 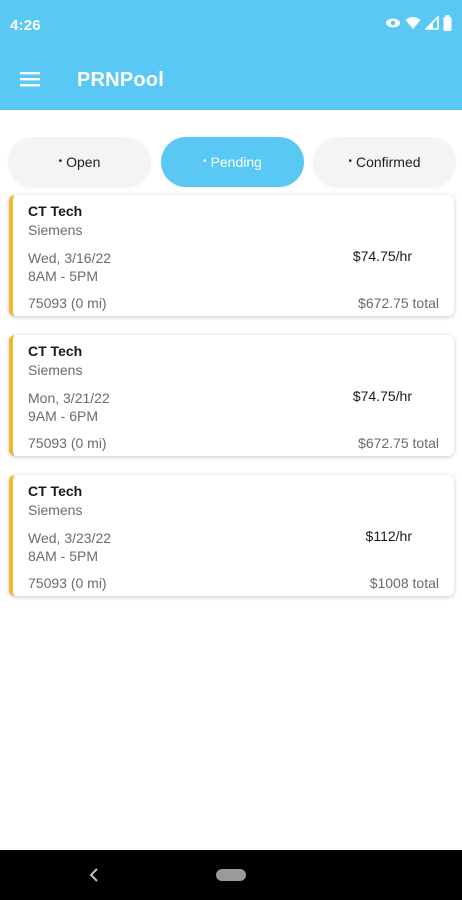 I want to click on shift-date: Wed, 3/16/22, so click(x=70, y=258).